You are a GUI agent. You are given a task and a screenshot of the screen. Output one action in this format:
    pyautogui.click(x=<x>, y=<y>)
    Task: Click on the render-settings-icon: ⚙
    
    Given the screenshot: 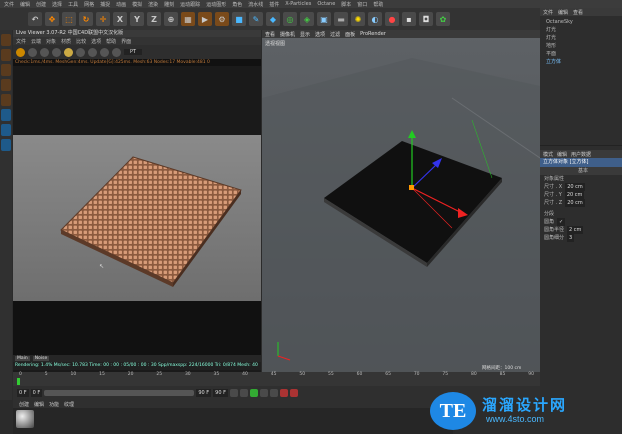 What is the action you would take?
    pyautogui.click(x=222, y=19)
    